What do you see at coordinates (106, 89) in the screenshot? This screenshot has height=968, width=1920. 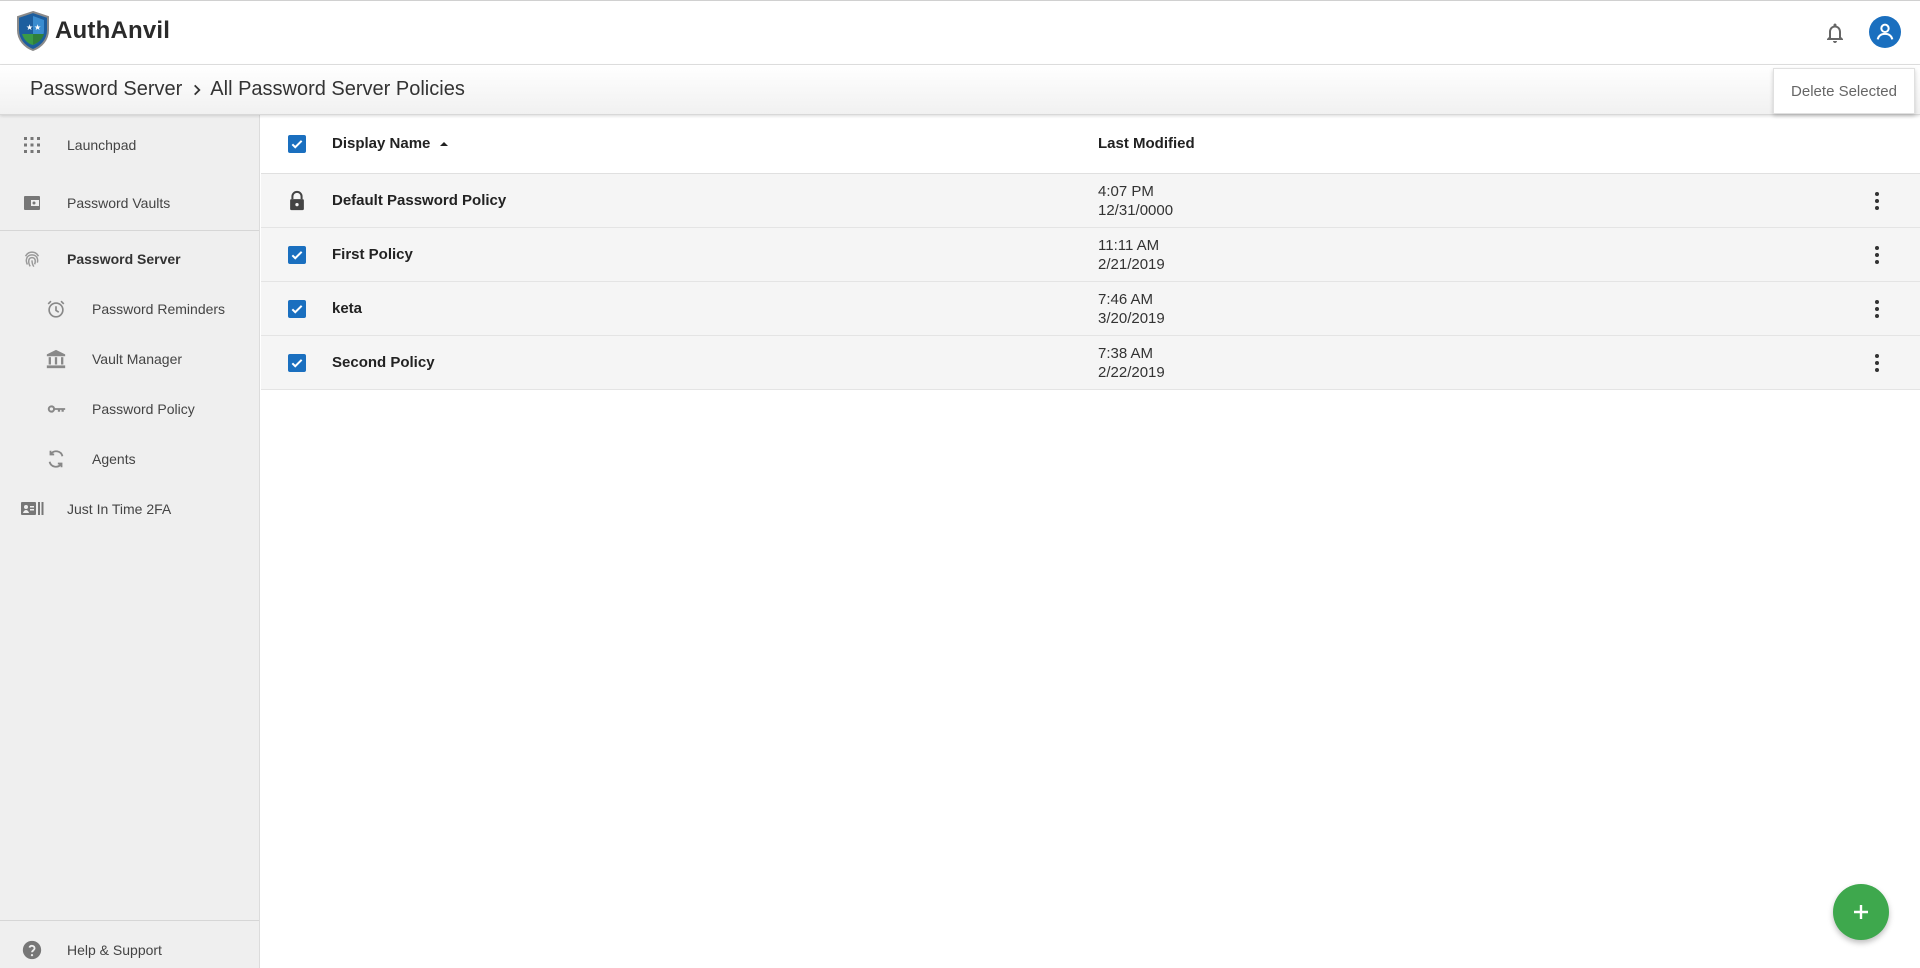 I see `breadcrumb-parent: Password Server` at bounding box center [106, 89].